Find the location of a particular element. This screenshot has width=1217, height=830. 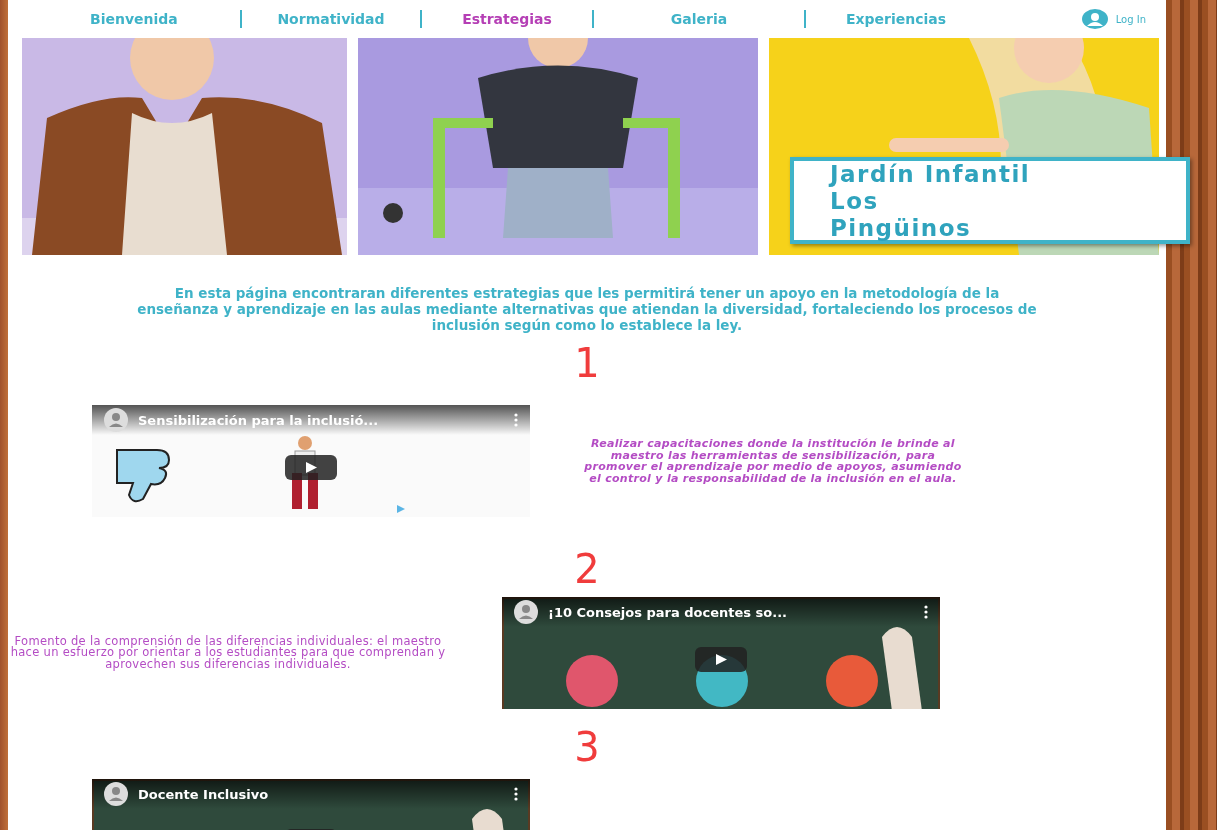

nav-tab: Experiencias is located at coordinates (896, 19).